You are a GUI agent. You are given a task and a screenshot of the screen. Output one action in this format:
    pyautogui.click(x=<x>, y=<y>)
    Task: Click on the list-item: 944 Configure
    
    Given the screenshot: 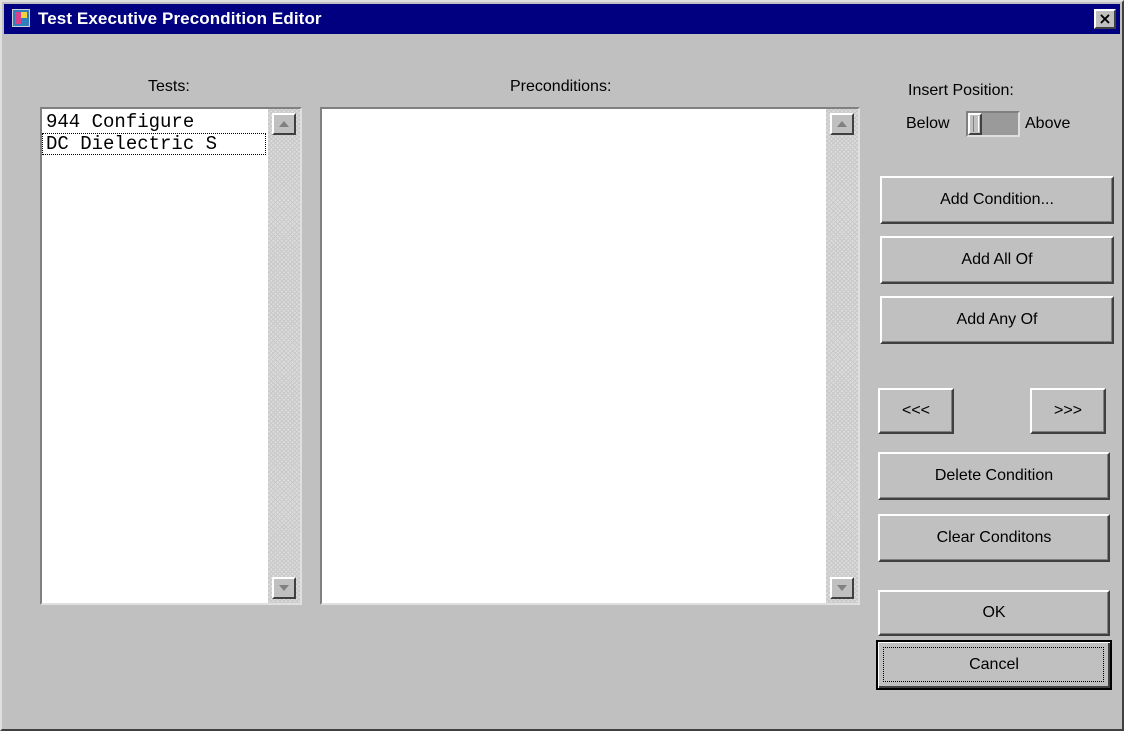 What is the action you would take?
    pyautogui.click(x=154, y=122)
    